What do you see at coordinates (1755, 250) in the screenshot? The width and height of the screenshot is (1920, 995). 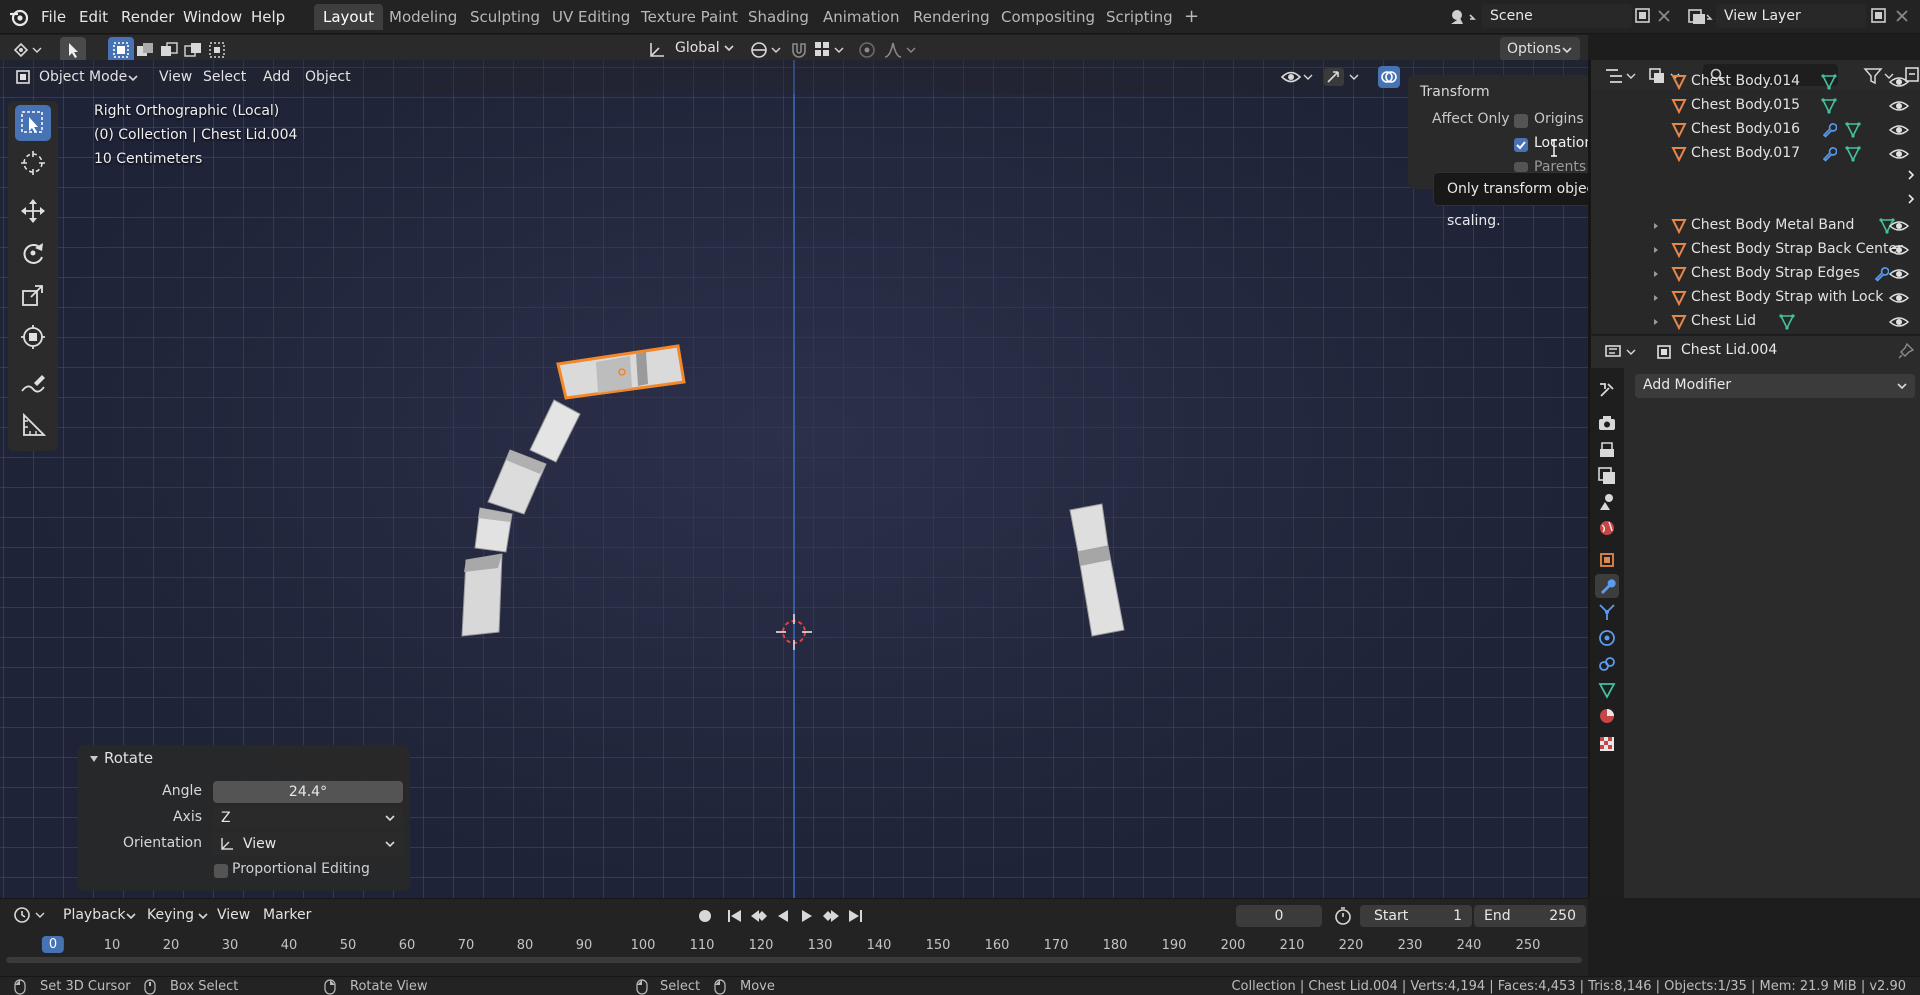 I see `outliner-item: Chest Body Strap Back Center` at bounding box center [1755, 250].